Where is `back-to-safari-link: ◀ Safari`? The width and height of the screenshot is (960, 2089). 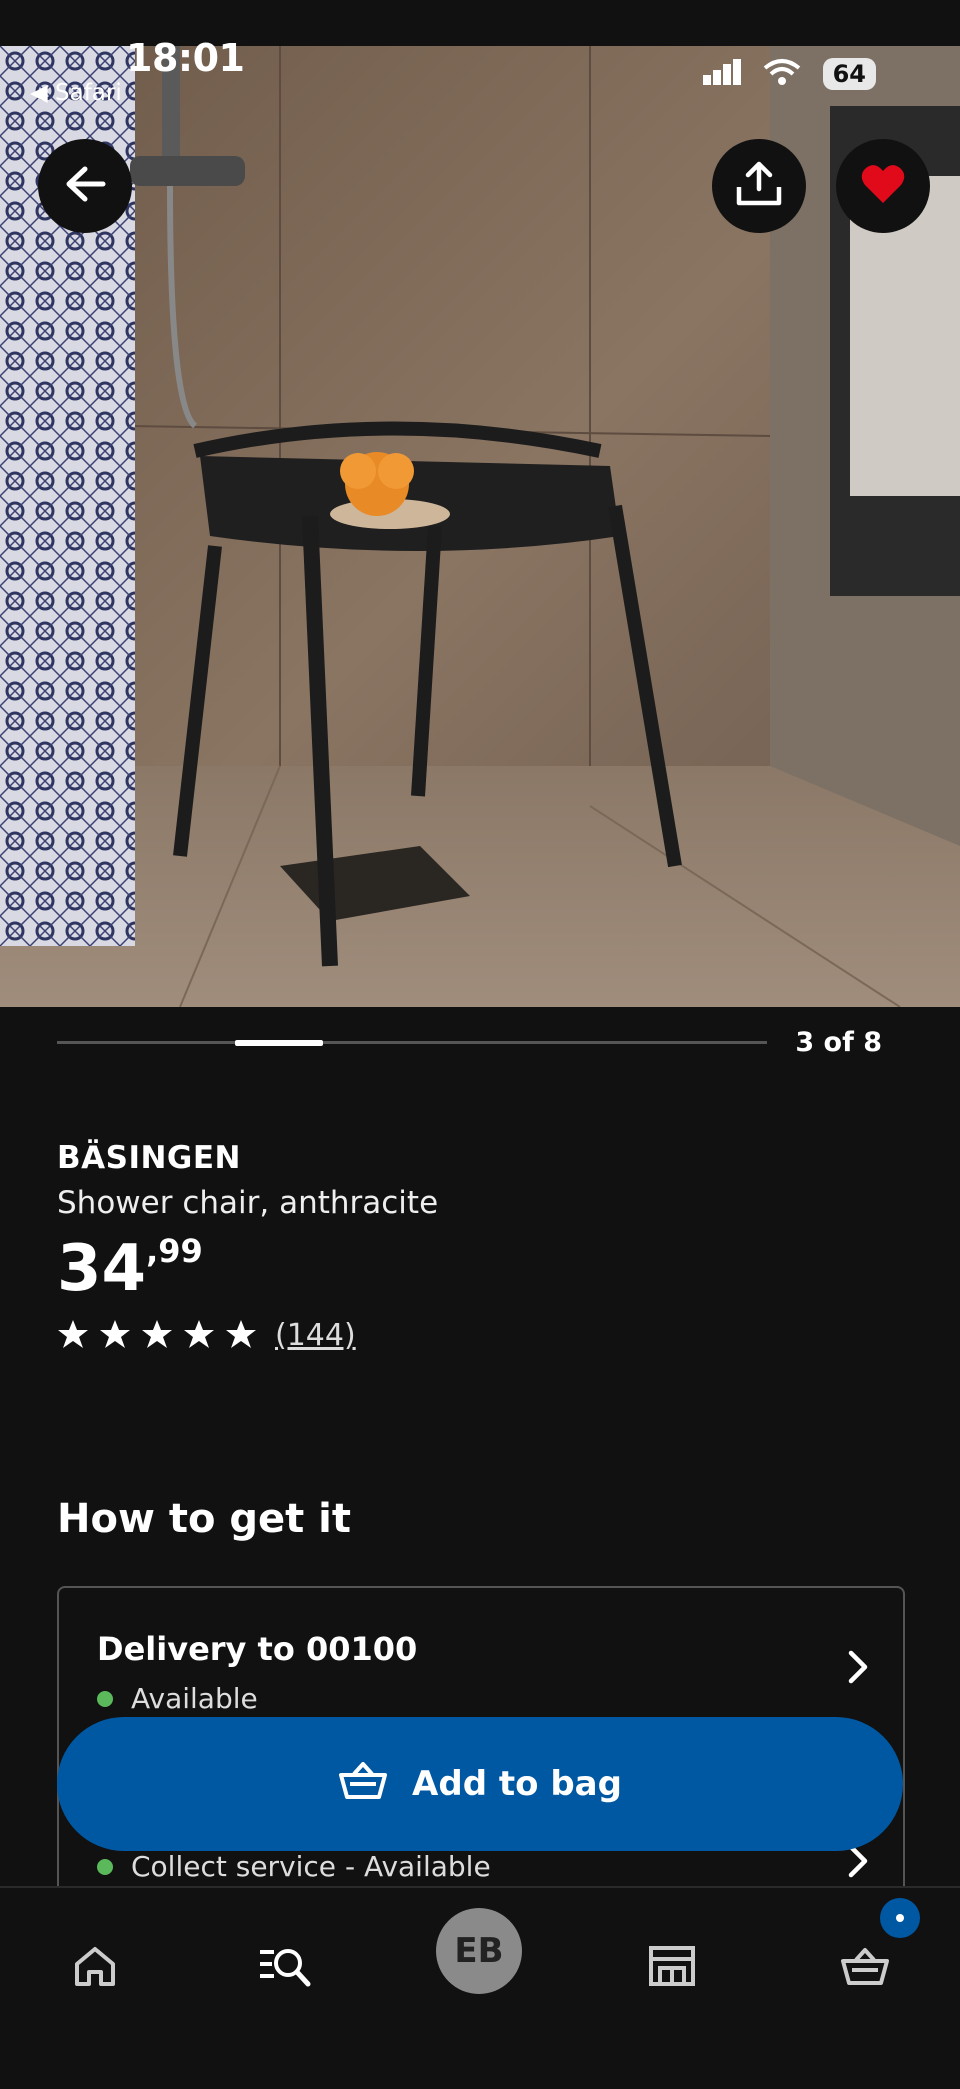
back-to-safari-link: ◀ Safari is located at coordinates (76, 93).